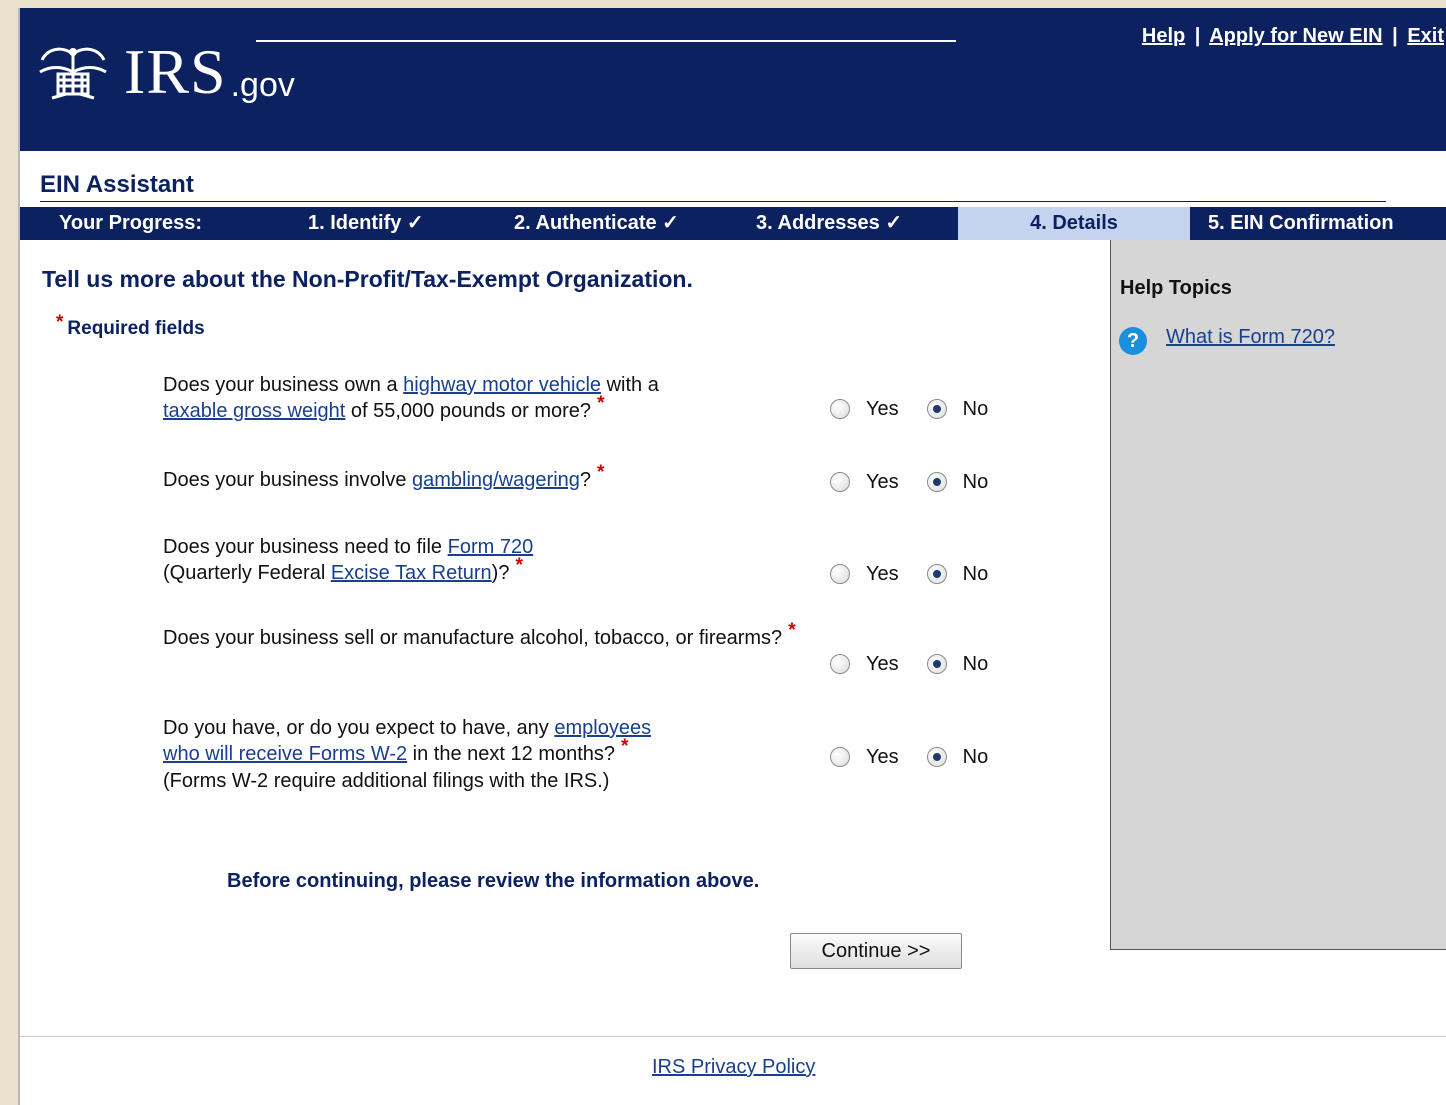 The height and width of the screenshot is (1105, 1446). Describe the element at coordinates (117, 184) in the screenshot. I see `page-title: EIN Assistant` at that location.